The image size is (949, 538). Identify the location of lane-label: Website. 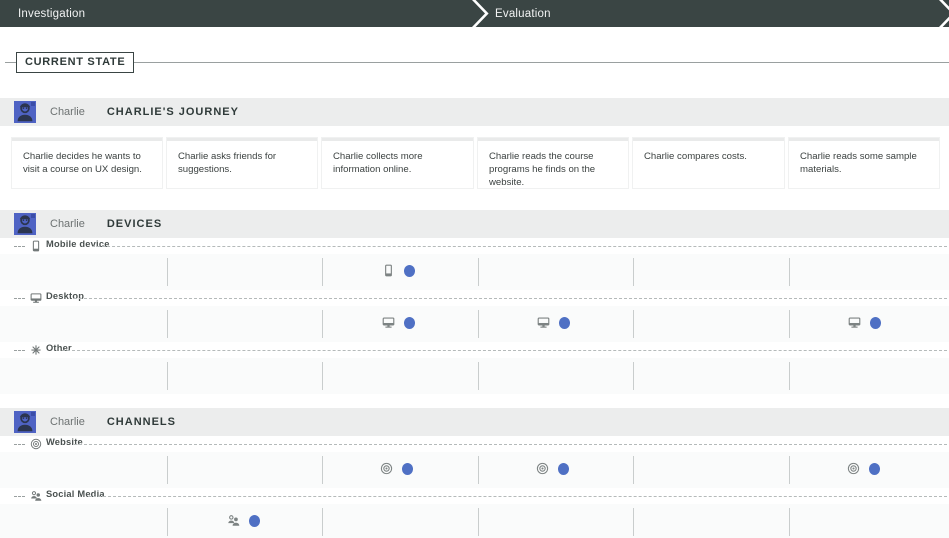
(64, 442).